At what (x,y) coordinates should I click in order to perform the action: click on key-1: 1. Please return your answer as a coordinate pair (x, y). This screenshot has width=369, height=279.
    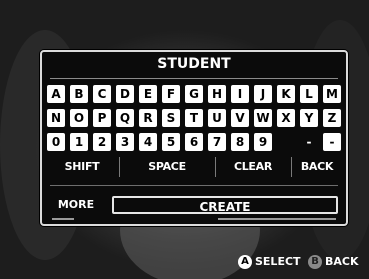
    Looking at the image, I should click on (79, 142).